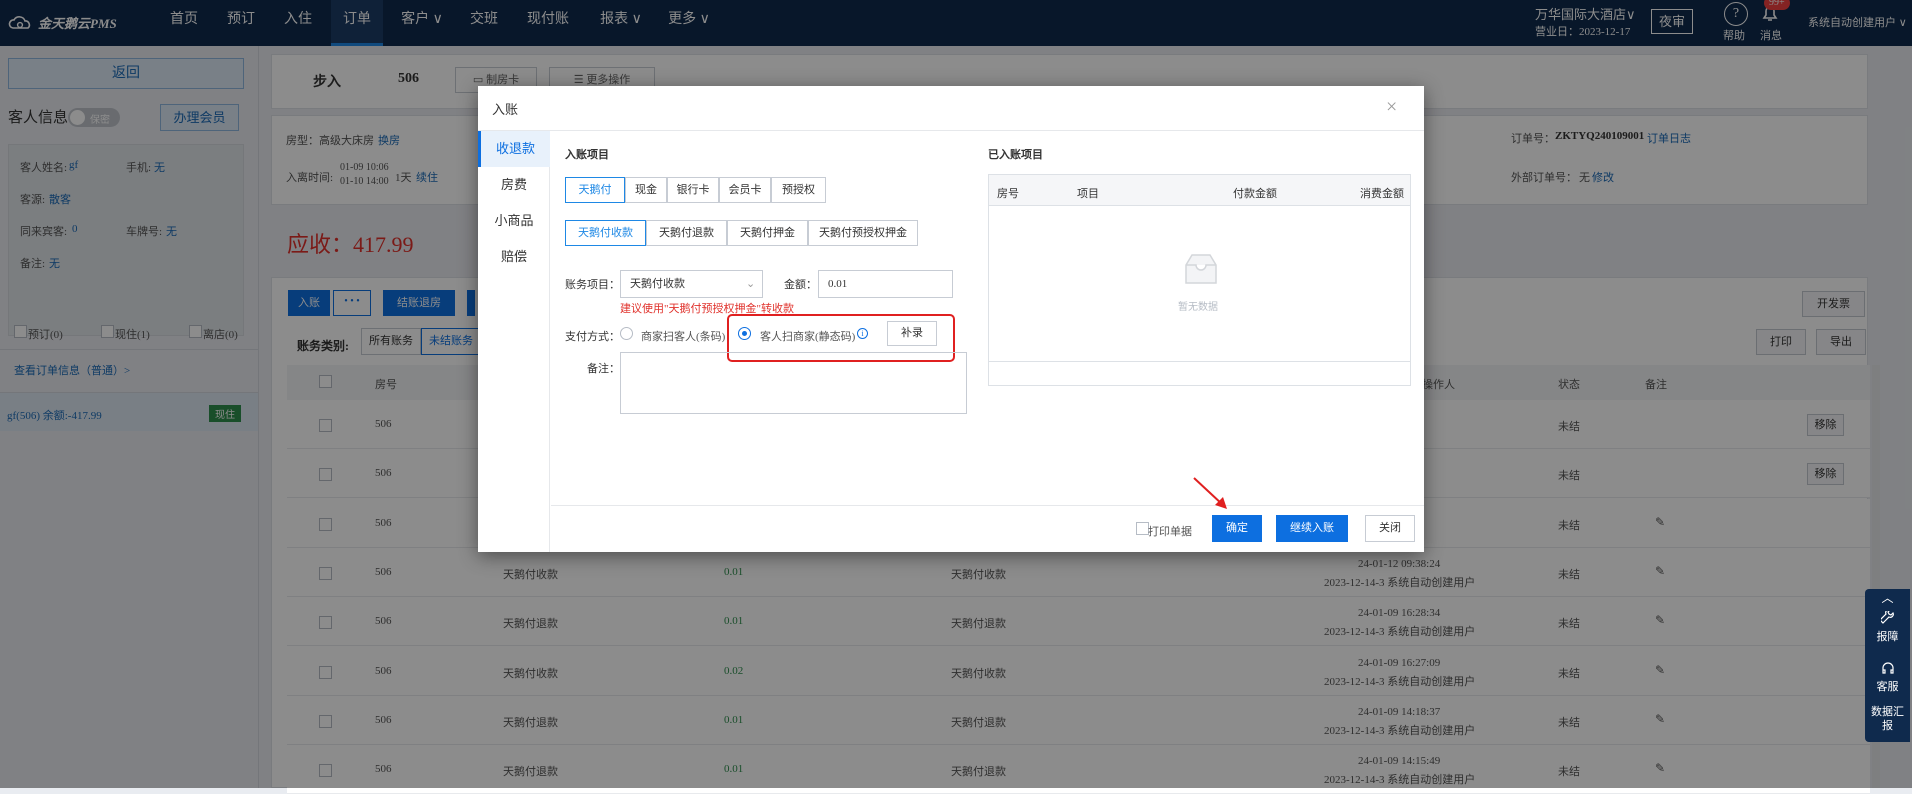 Image resolution: width=1912 pixels, height=794 pixels. What do you see at coordinates (514, 257) in the screenshot?
I see `tab-compensation: 赔偿` at bounding box center [514, 257].